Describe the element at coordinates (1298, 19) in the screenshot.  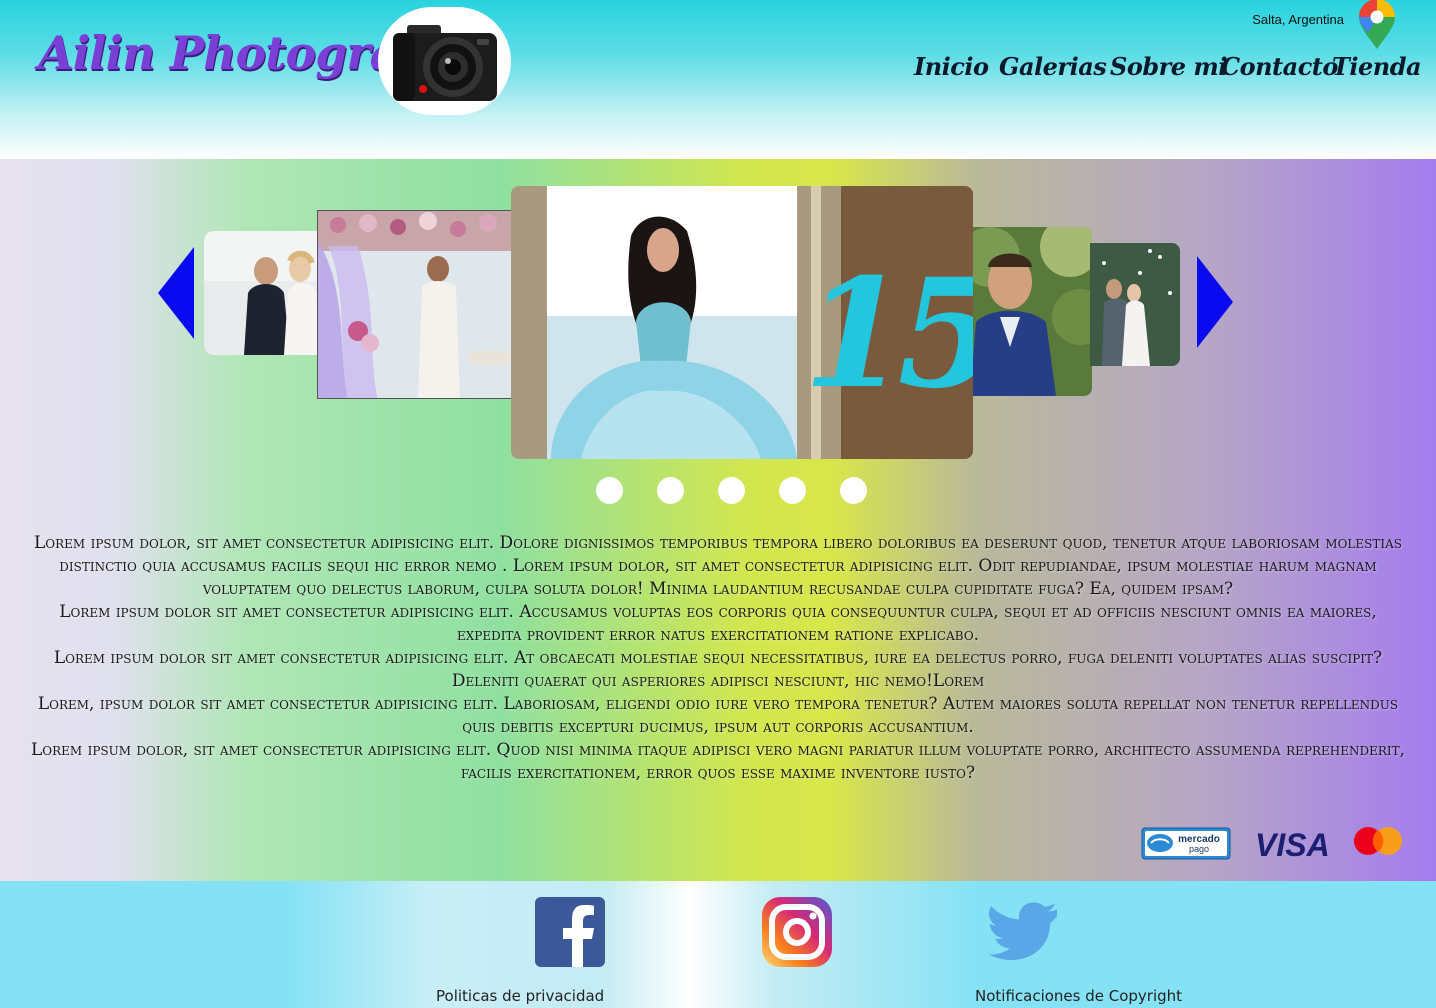
I see `location-text: Salta, Argentina` at that location.